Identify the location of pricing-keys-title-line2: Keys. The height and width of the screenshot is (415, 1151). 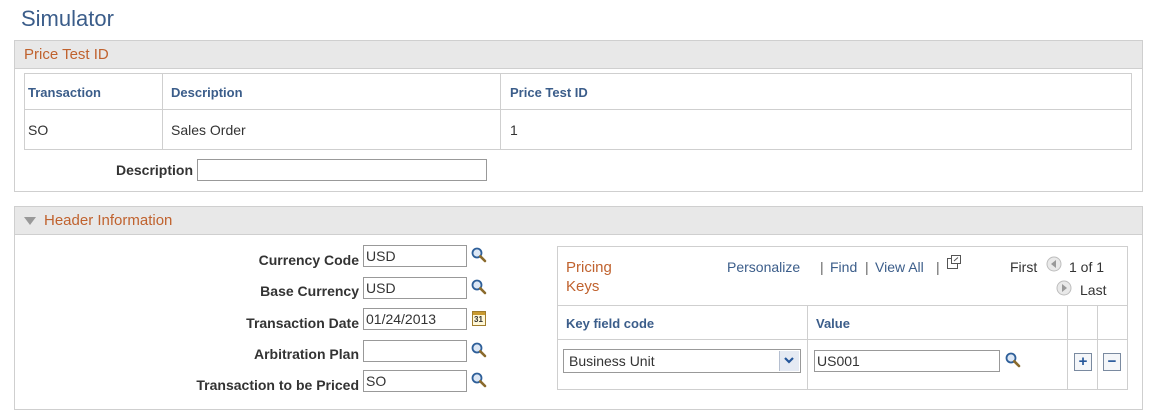
(583, 286).